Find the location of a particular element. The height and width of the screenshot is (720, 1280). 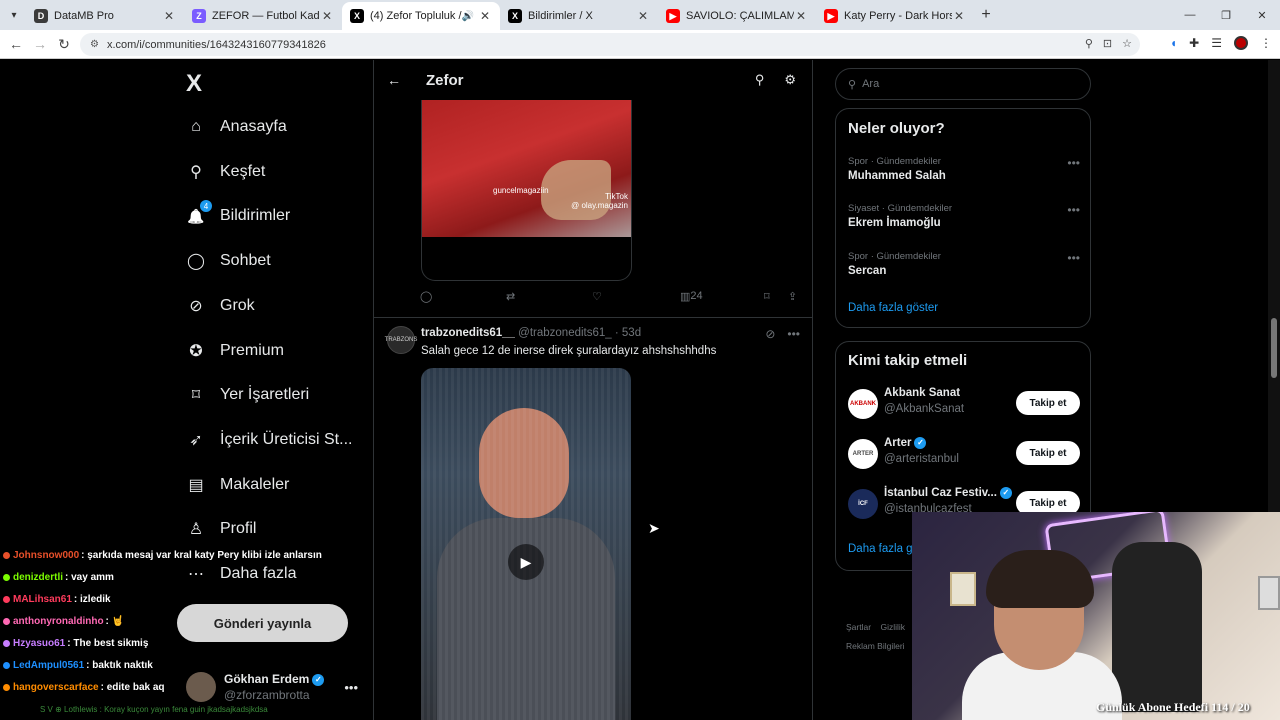

tweet-video: ▶ is located at coordinates (526, 544).